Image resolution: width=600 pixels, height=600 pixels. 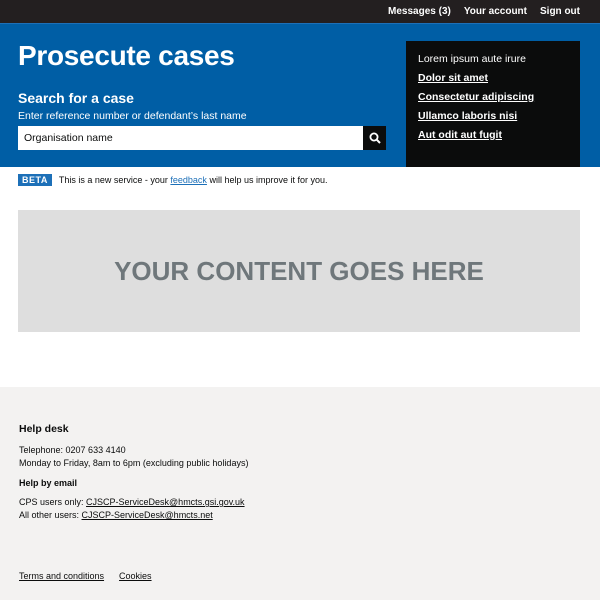 What do you see at coordinates (499, 97) in the screenshot?
I see `panel-link-consectetur: Consectetur adipiscing` at bounding box center [499, 97].